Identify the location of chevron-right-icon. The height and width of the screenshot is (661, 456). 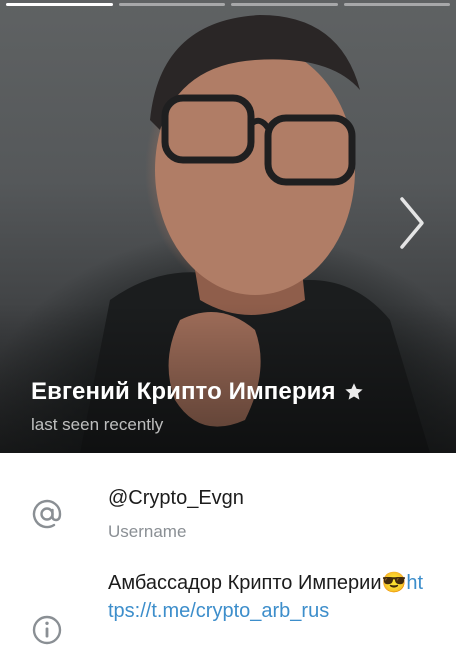
(412, 223).